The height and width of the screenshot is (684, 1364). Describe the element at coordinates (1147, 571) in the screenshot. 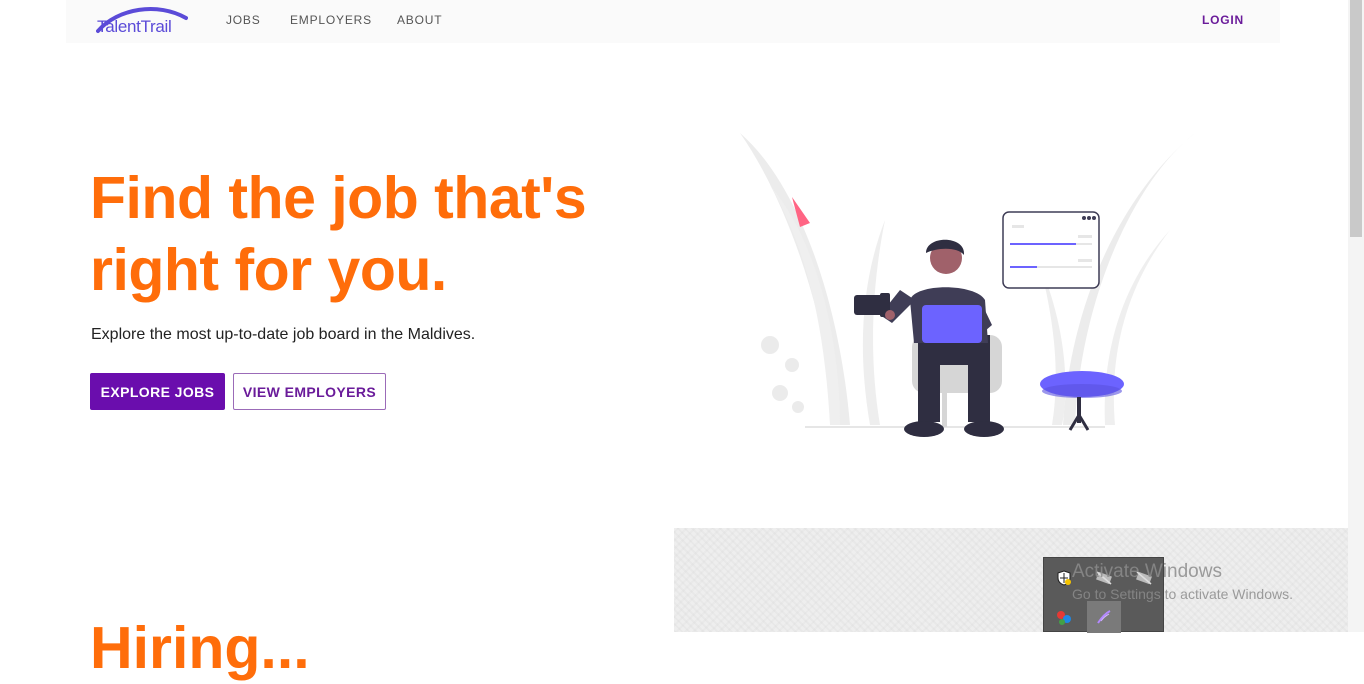

I see `activate-windows-title: Activate Windows` at that location.